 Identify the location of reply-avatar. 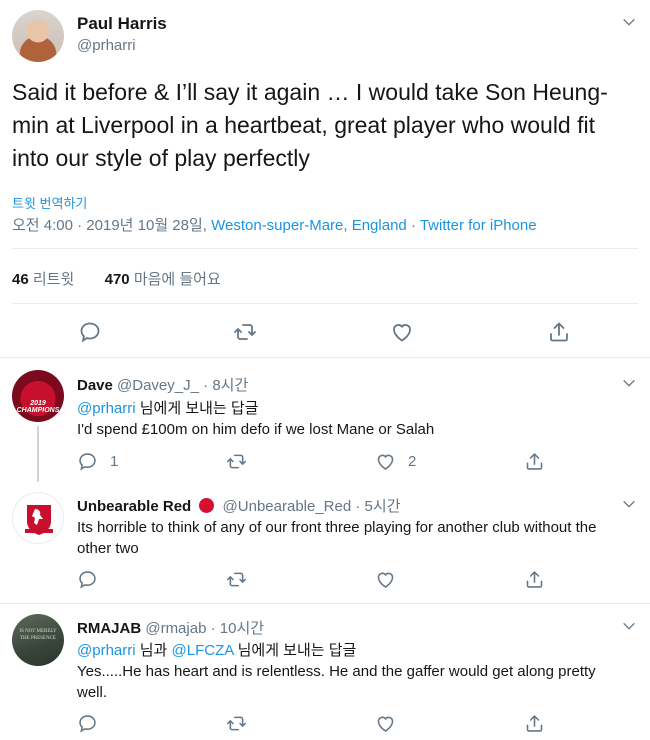
(38, 518).